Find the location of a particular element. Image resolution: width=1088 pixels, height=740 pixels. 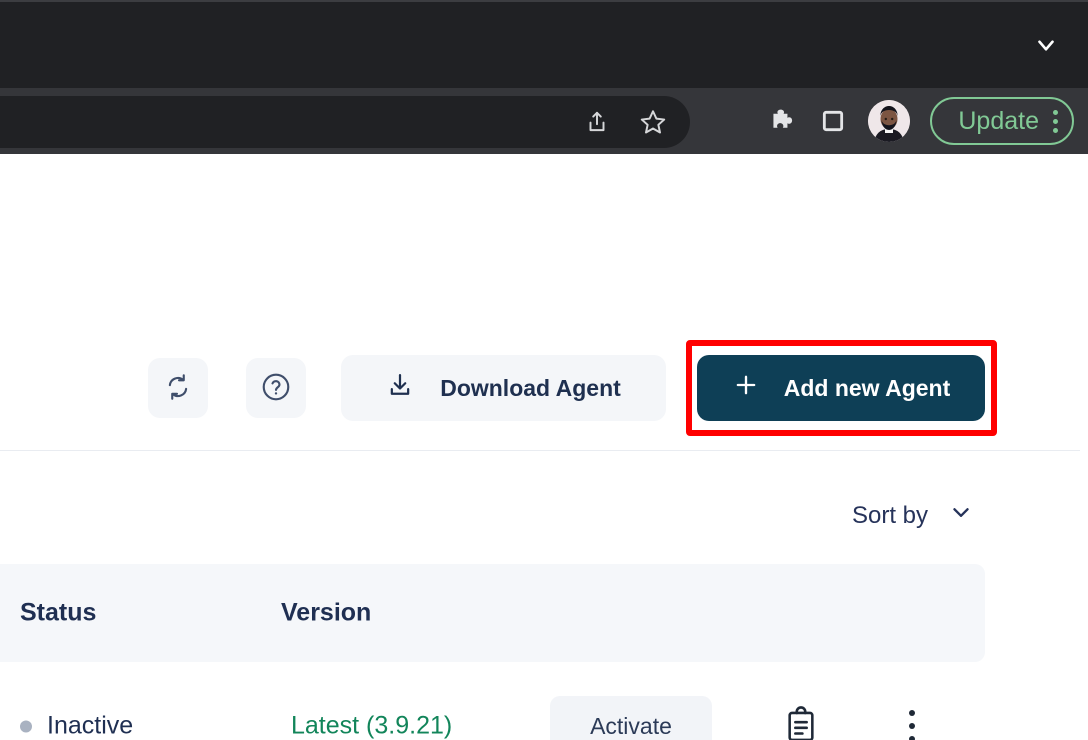

status-label: Inactive is located at coordinates (90, 725).